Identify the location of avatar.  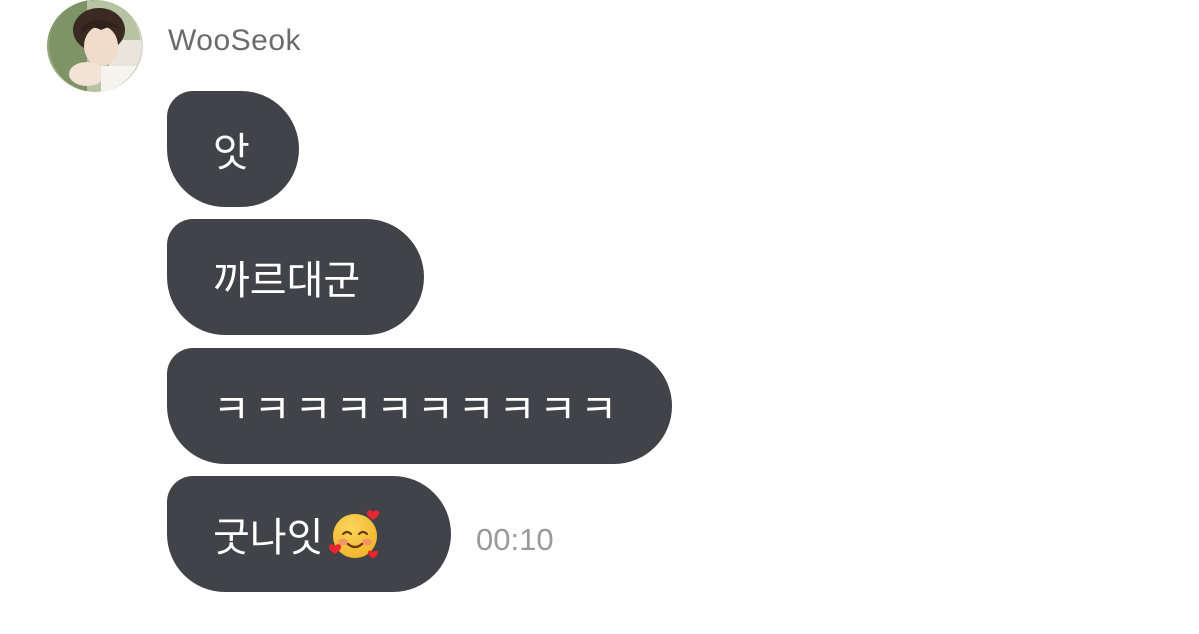
(95, 46).